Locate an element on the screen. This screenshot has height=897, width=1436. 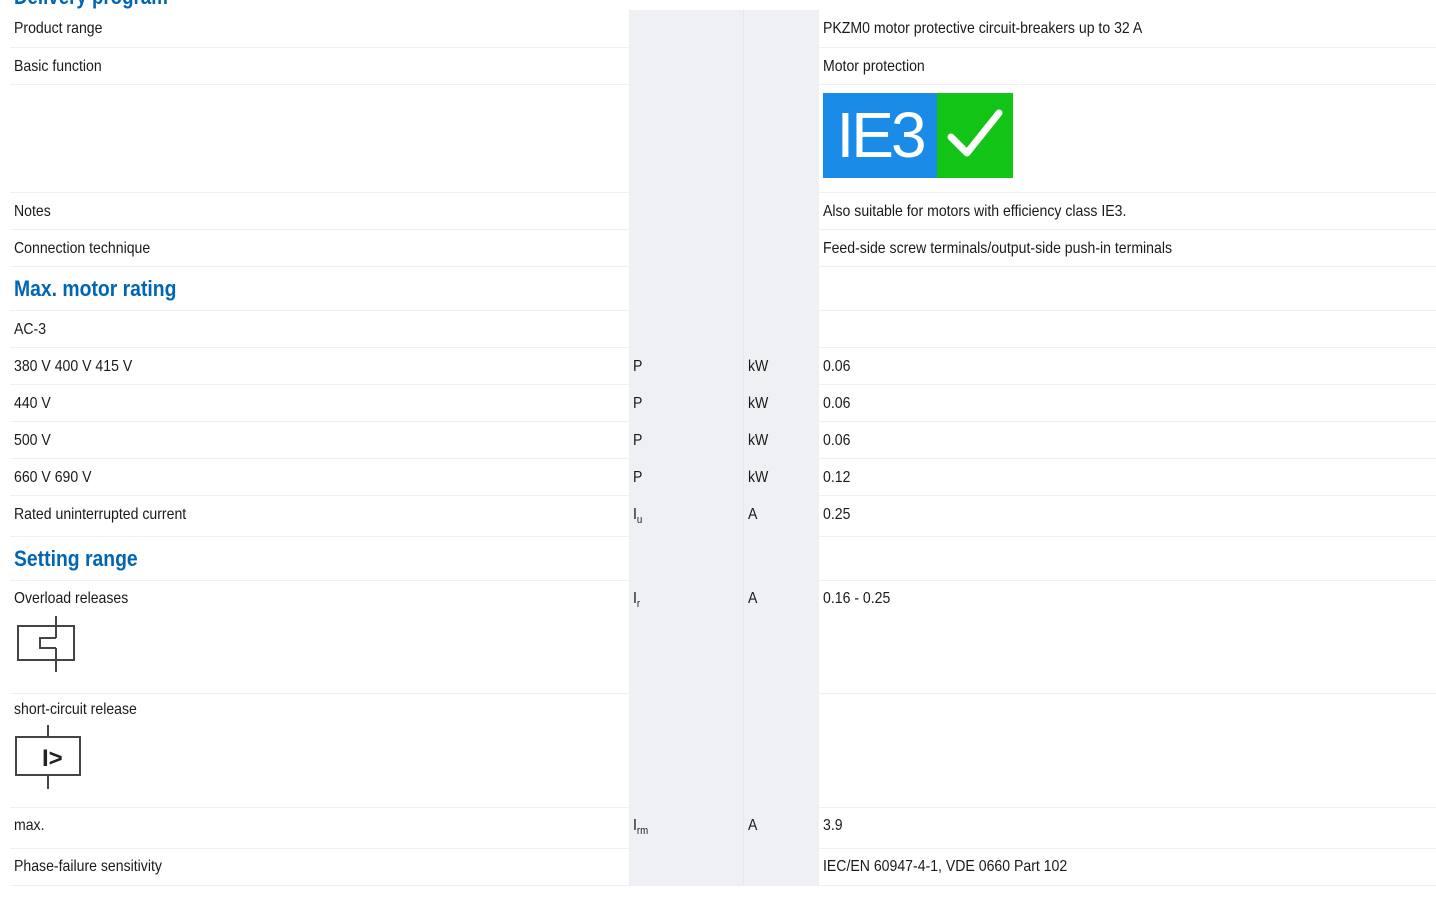
row-value: 0.16 - 0.25 is located at coordinates (857, 598).